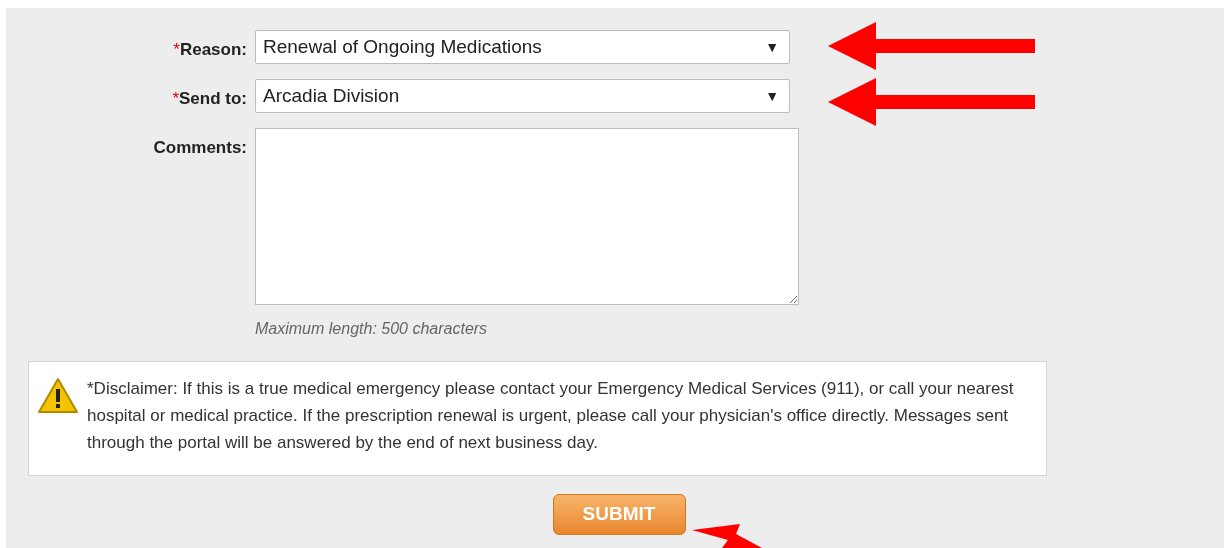 Image resolution: width=1224 pixels, height=548 pixels. Describe the element at coordinates (213, 50) in the screenshot. I see `field-label: Reason:` at that location.